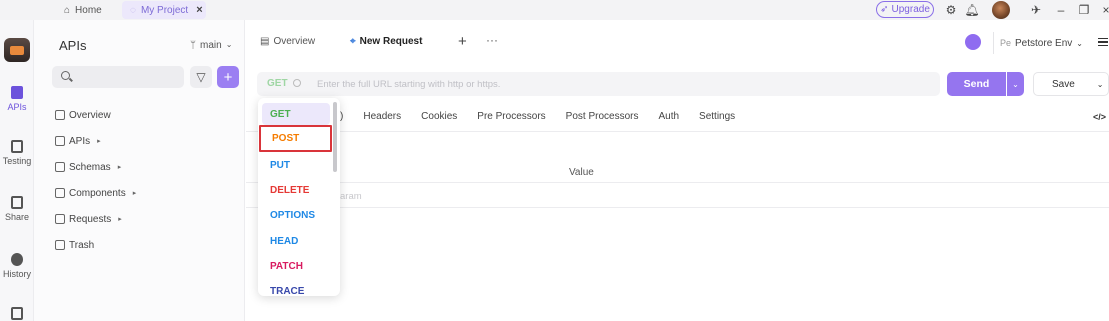 The width and height of the screenshot is (1109, 321). Describe the element at coordinates (668, 116) in the screenshot. I see `tab-auth: Auth` at that location.